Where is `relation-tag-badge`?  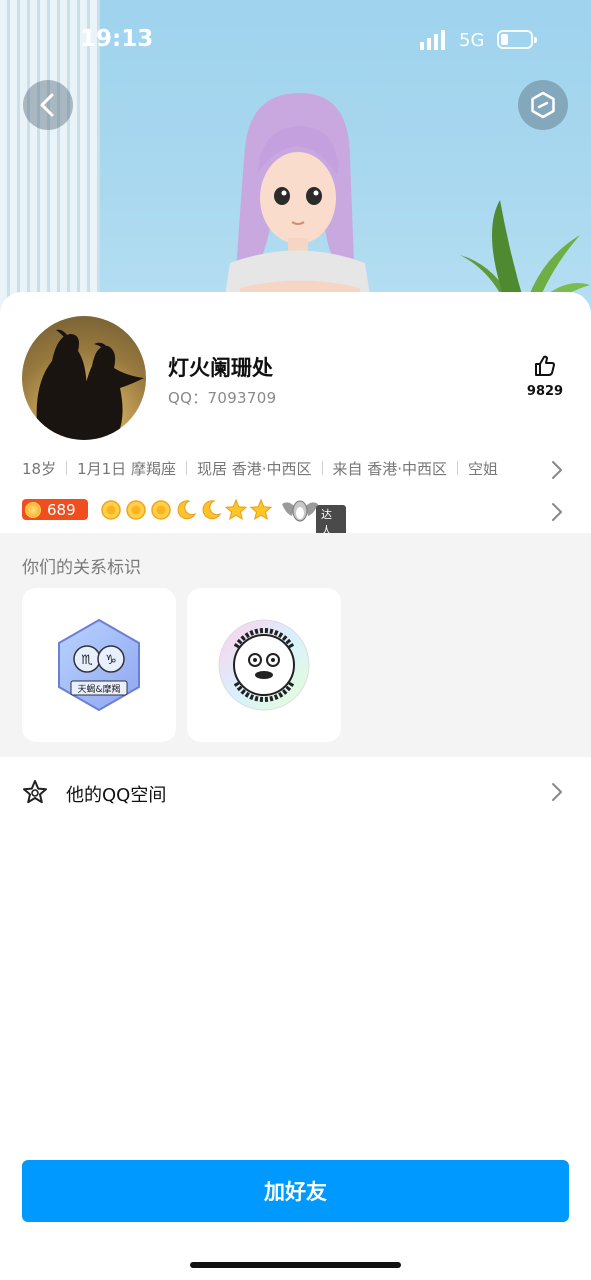 relation-tag-badge is located at coordinates (264, 665).